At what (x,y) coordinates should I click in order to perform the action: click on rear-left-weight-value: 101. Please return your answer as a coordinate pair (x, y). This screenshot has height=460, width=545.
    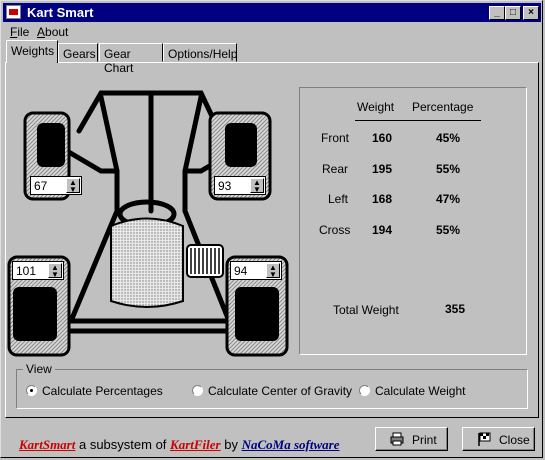
    Looking at the image, I should click on (26, 271).